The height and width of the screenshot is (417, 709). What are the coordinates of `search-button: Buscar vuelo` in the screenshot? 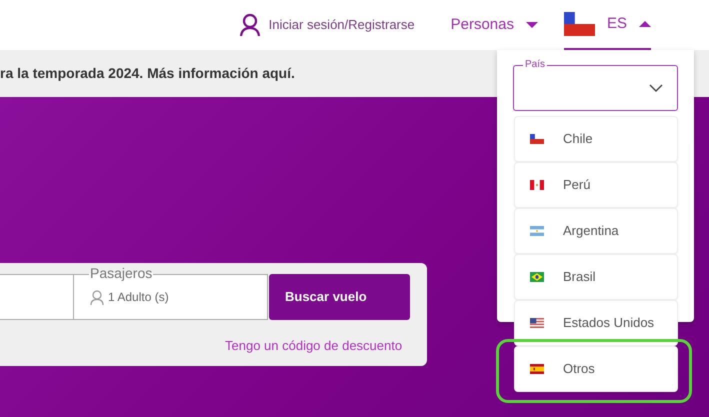 It's located at (339, 297).